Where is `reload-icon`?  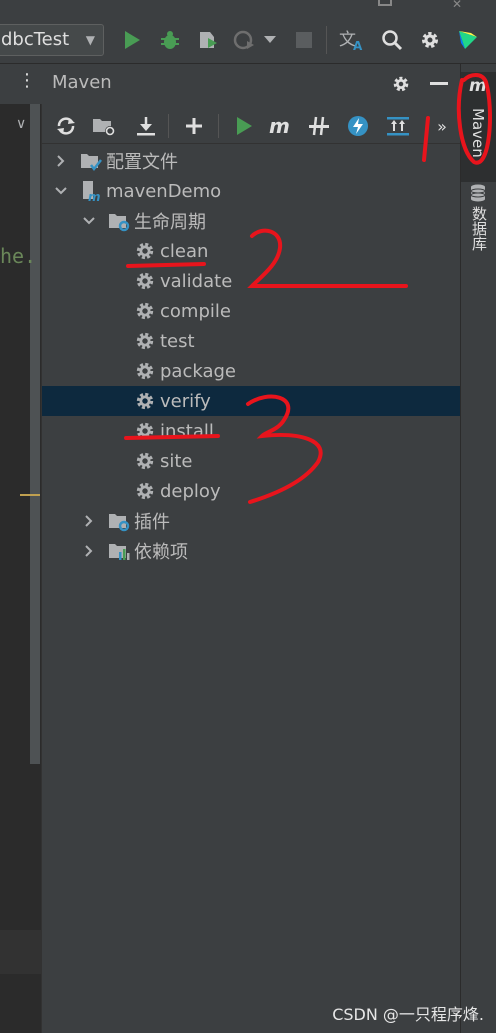 reload-icon is located at coordinates (66, 126).